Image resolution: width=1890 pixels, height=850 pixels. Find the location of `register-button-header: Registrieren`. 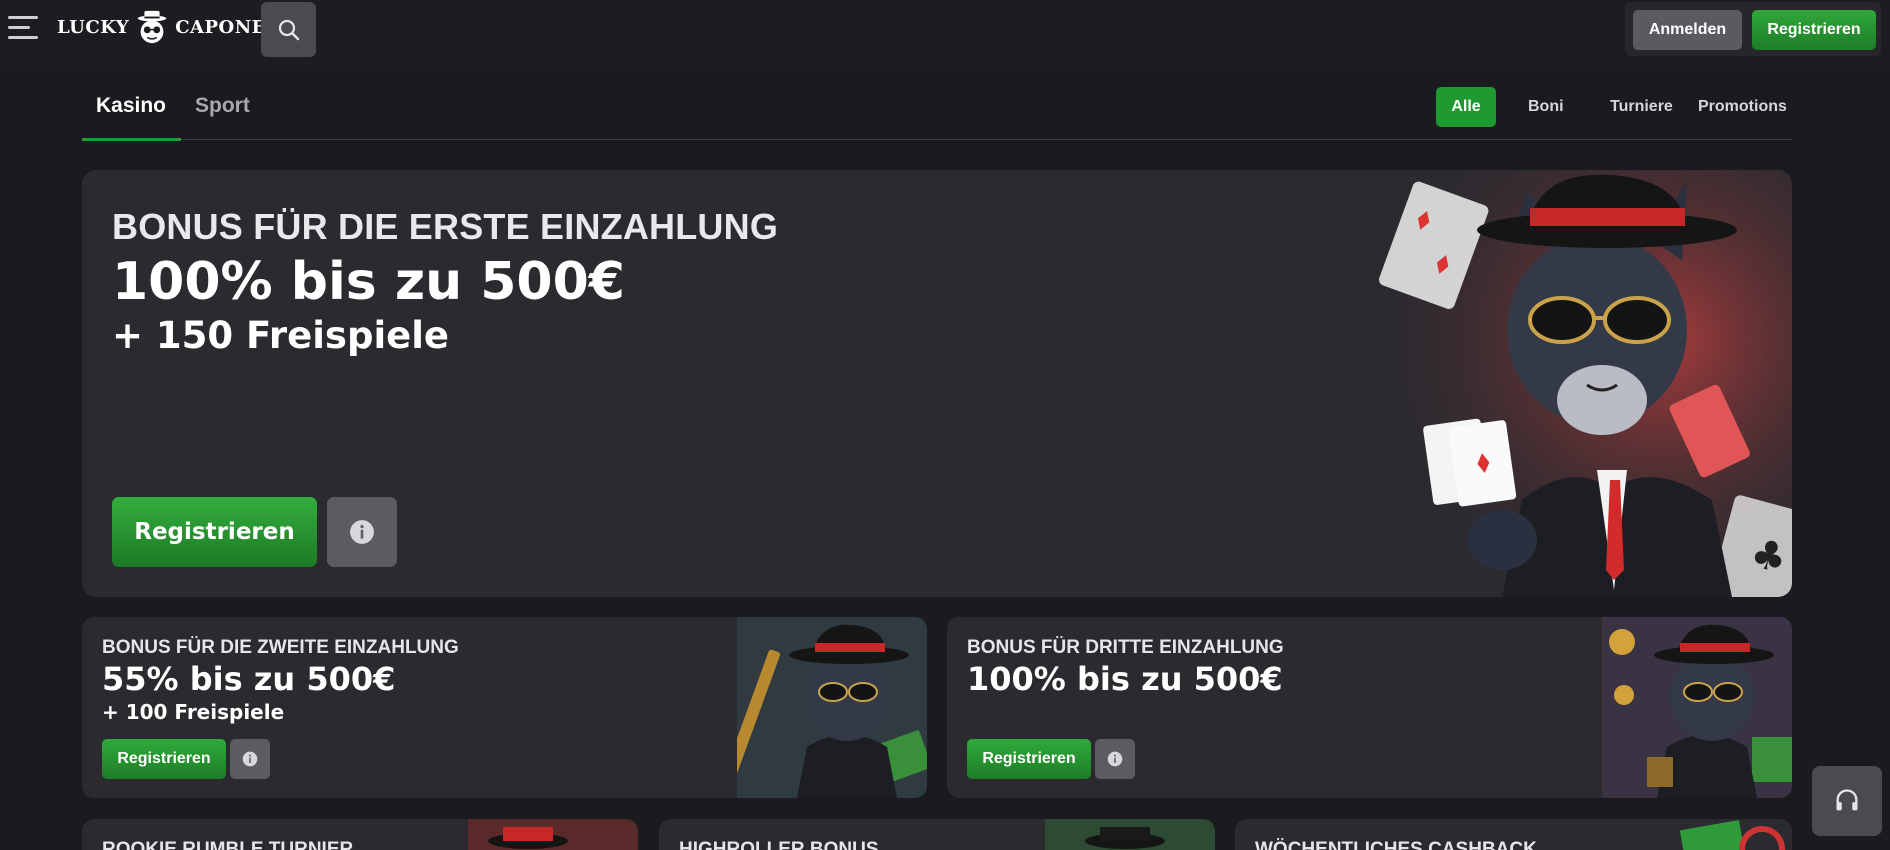

register-button-header: Registrieren is located at coordinates (1814, 30).